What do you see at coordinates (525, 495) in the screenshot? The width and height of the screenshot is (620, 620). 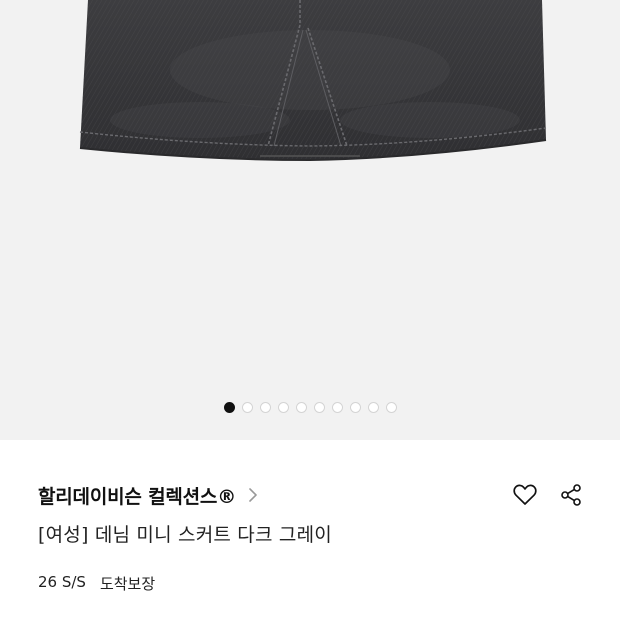 I see `heart-outline-icon` at bounding box center [525, 495].